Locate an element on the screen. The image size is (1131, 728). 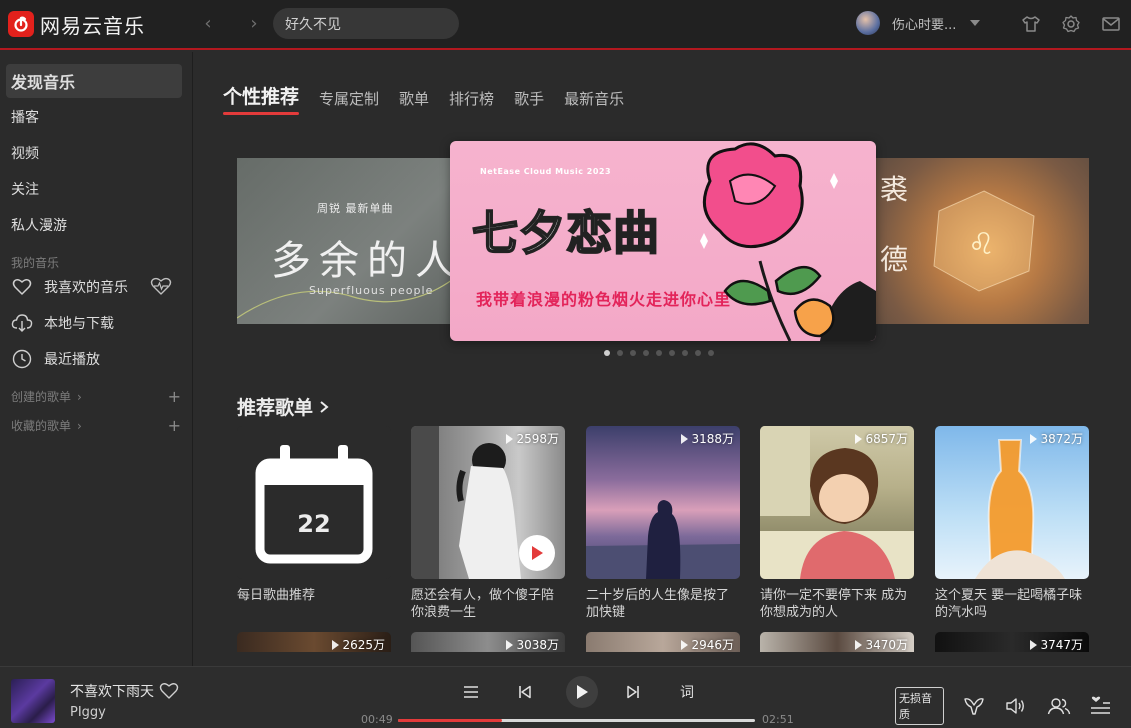
banner-left: 周锐 最新单曲 多余的人 Superfluous people is located at coordinates (352, 241).